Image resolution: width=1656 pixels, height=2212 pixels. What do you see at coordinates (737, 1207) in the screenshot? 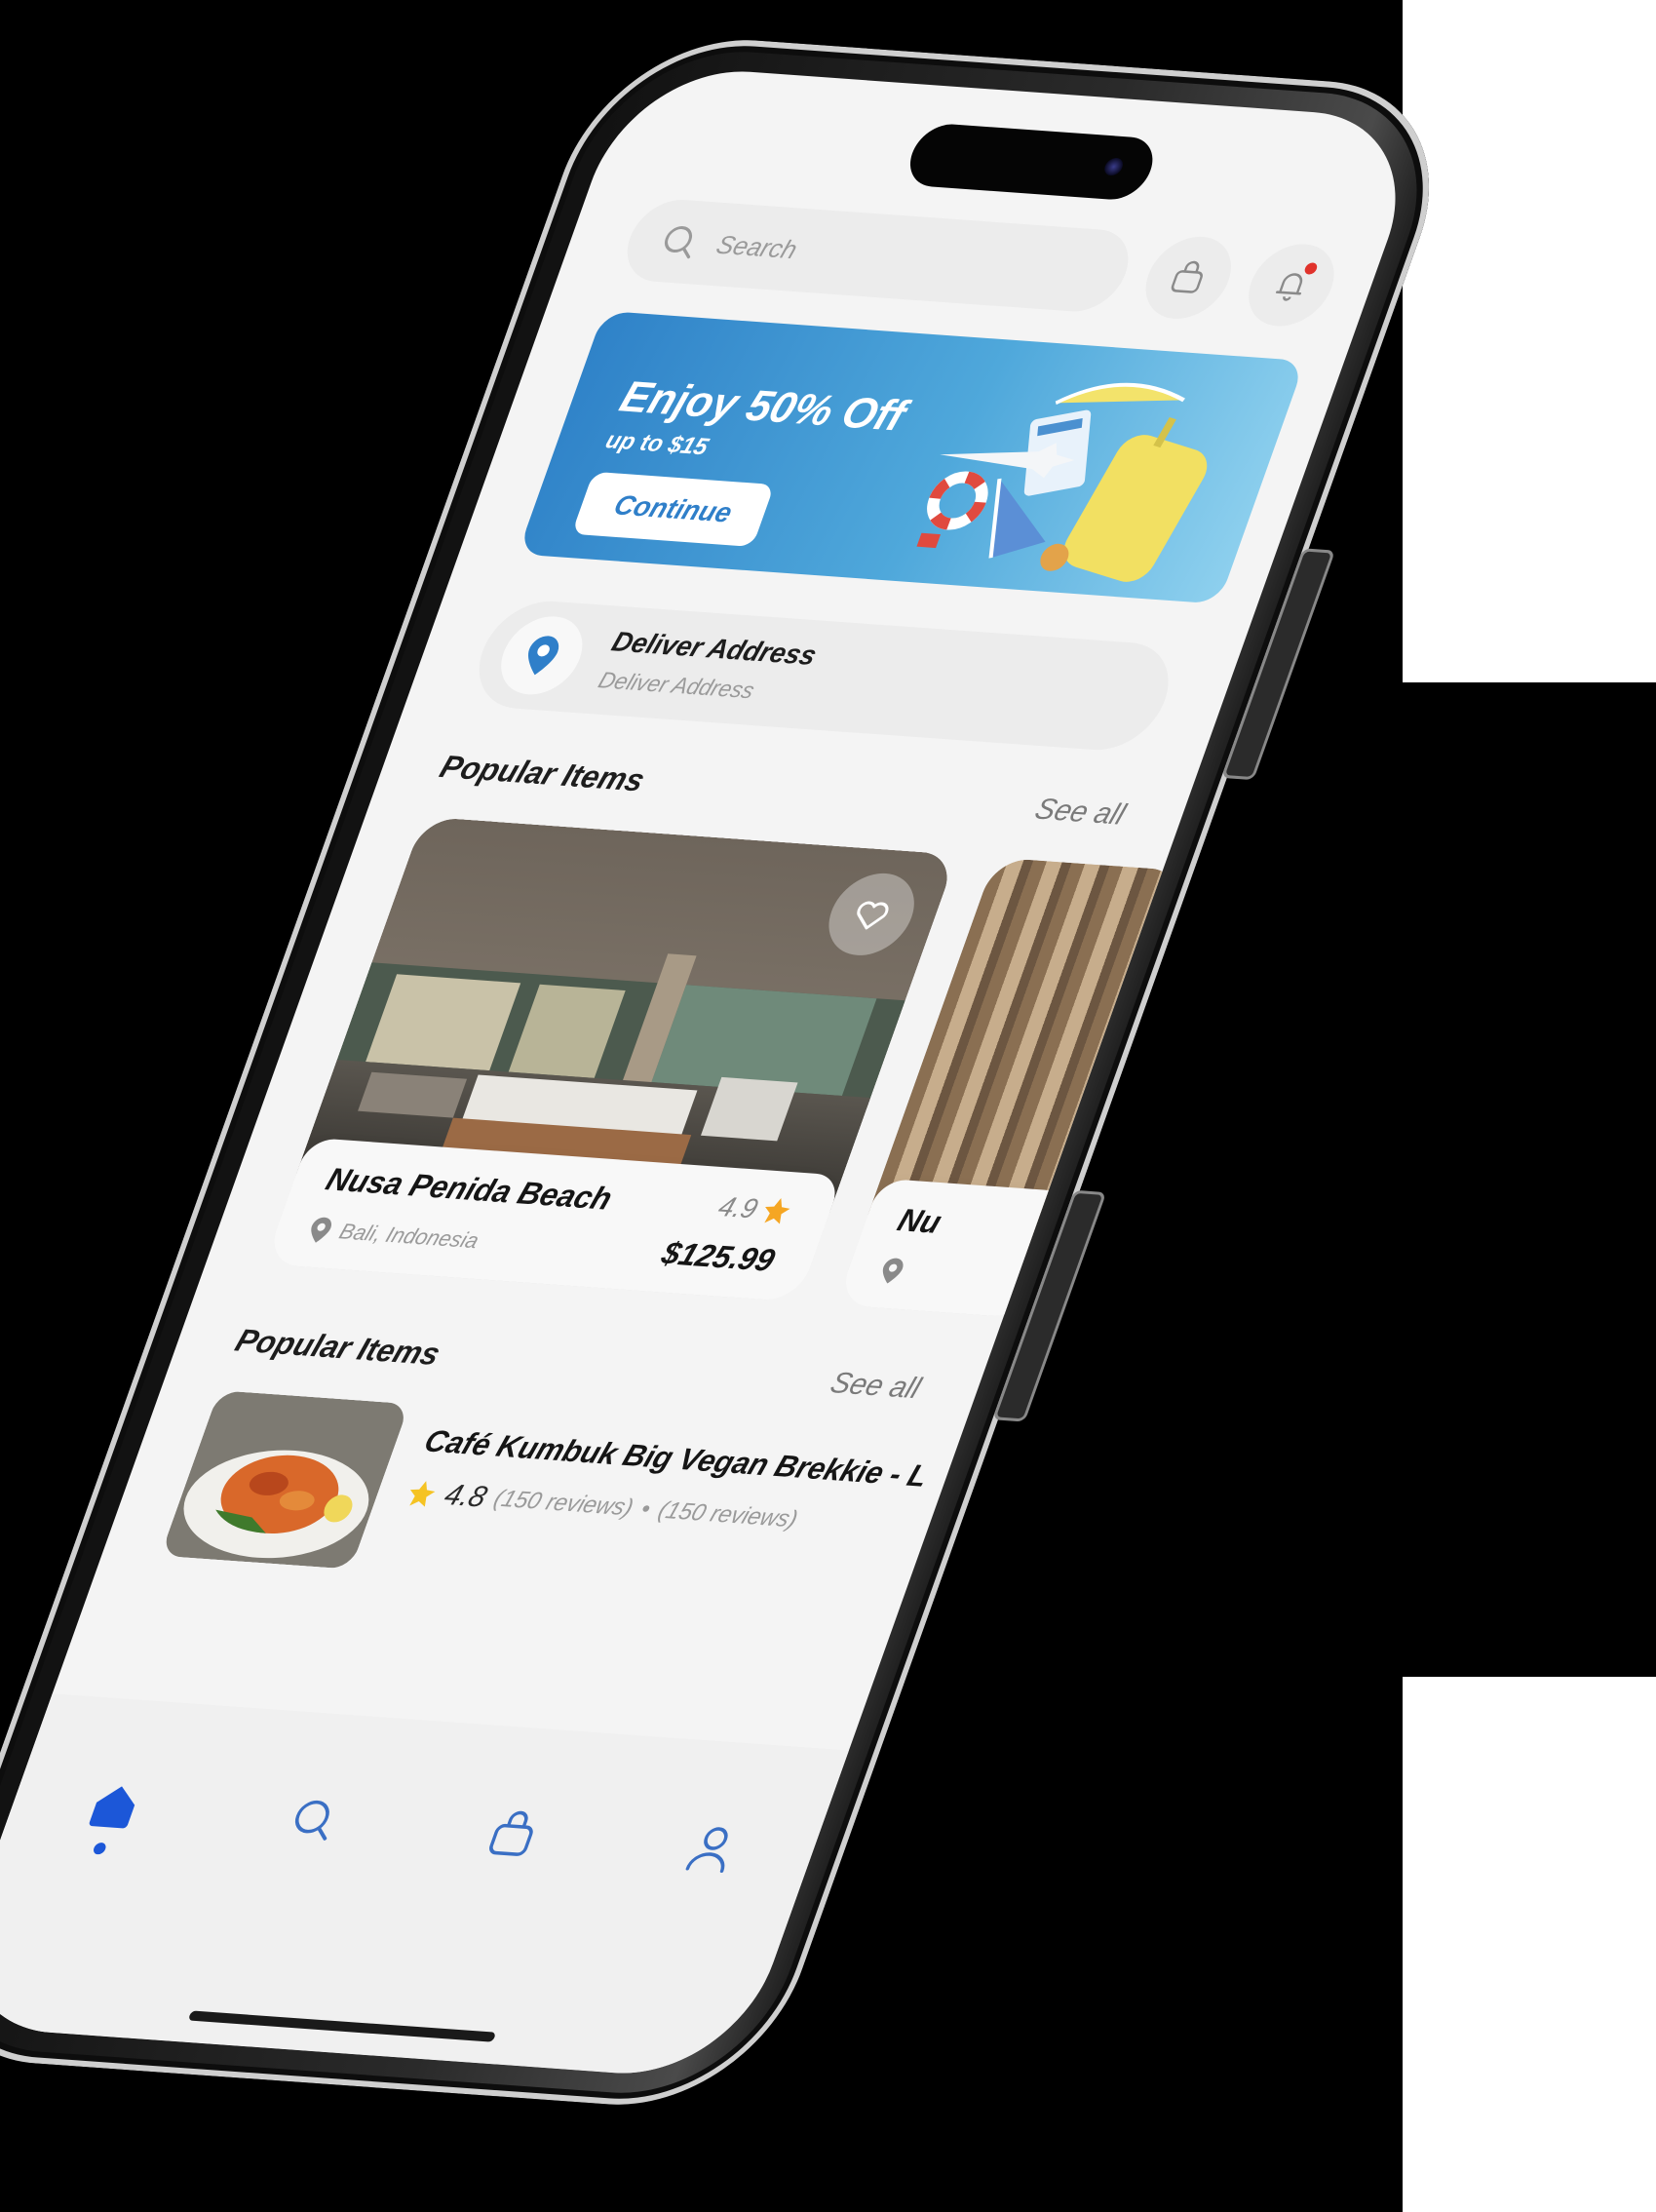
I see `rating-value: 4.9` at bounding box center [737, 1207].